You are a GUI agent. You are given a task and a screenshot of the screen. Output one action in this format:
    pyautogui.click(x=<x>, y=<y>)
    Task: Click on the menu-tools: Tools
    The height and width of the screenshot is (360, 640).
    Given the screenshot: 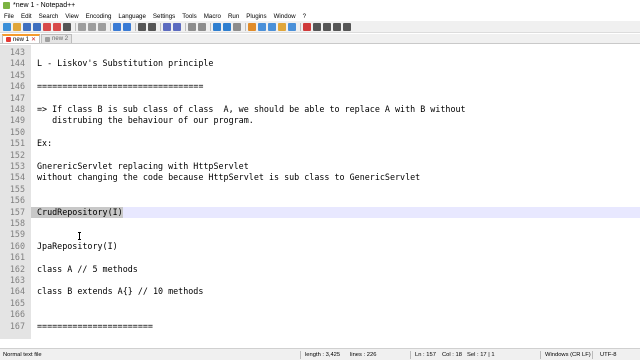 What is the action you would take?
    pyautogui.click(x=189, y=16)
    